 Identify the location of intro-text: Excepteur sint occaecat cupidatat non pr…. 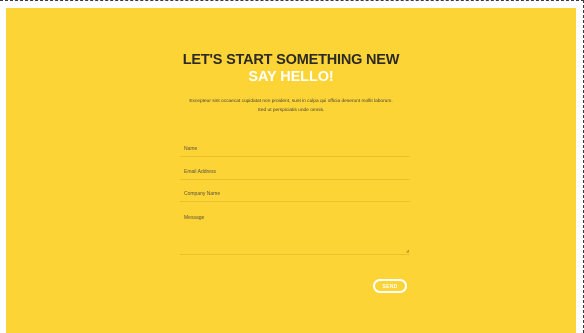
(291, 106).